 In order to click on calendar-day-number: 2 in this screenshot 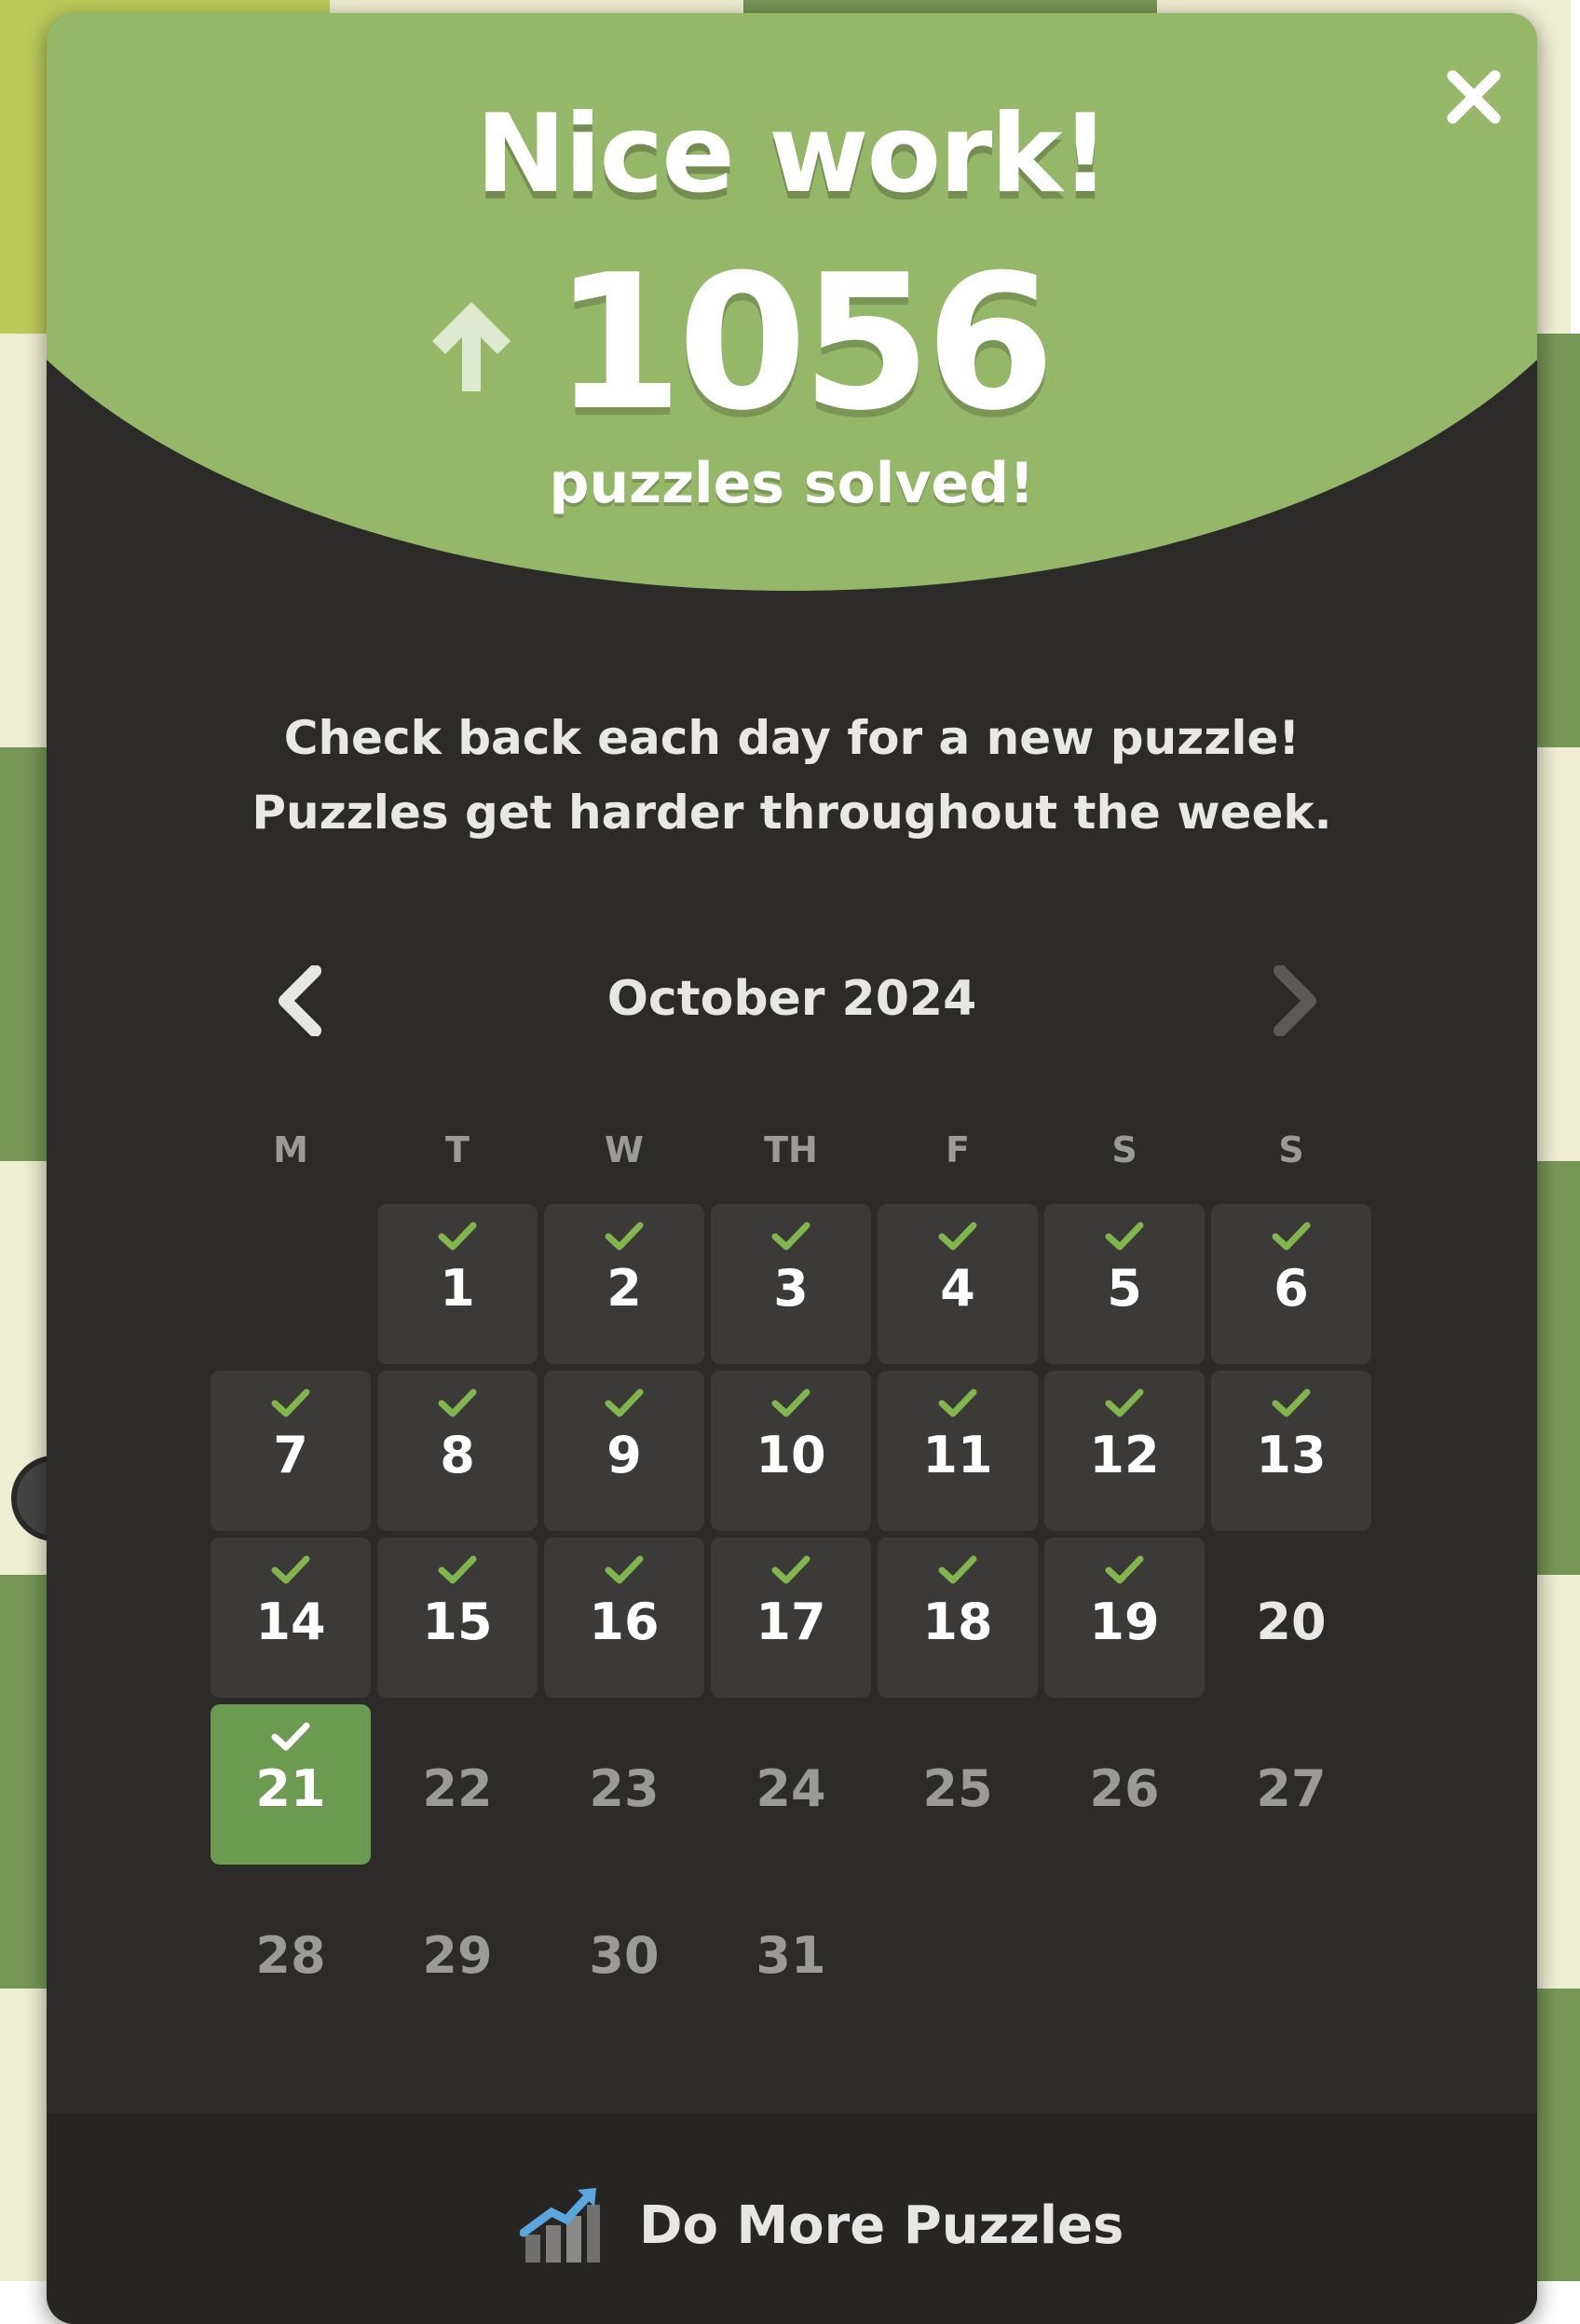, I will do `click(624, 1288)`.